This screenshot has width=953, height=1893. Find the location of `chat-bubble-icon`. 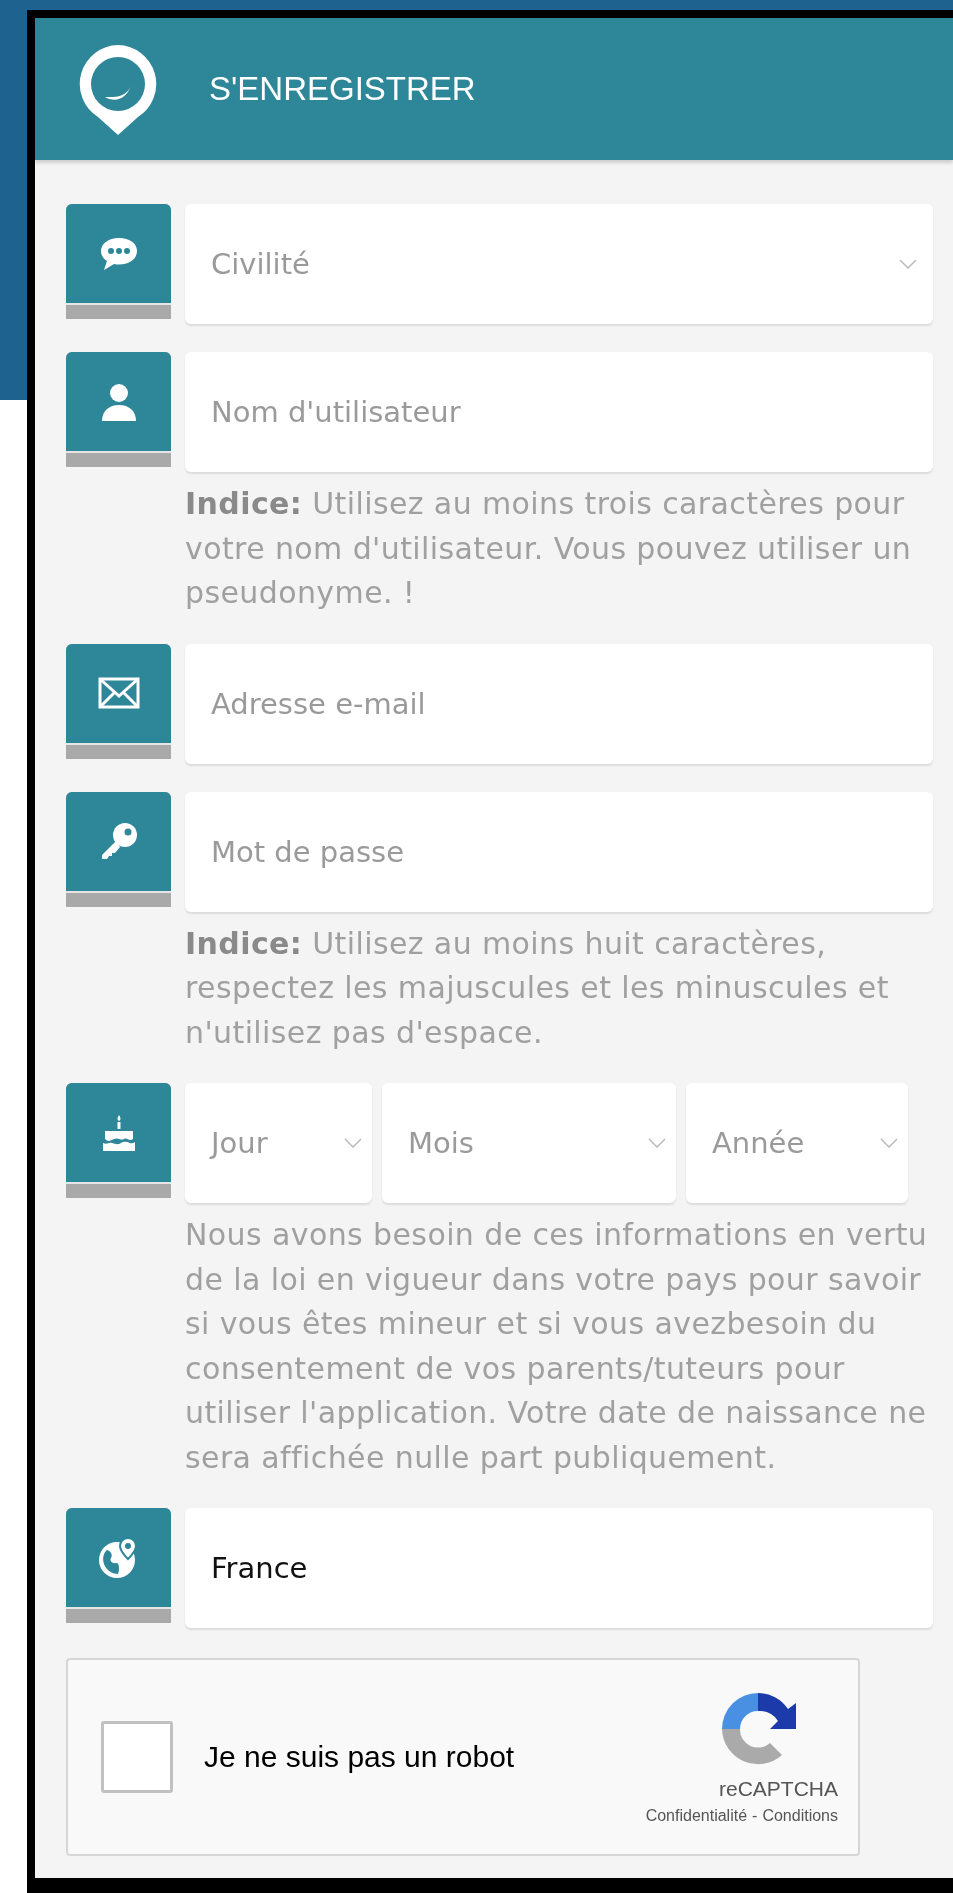

chat-bubble-icon is located at coordinates (118, 253).